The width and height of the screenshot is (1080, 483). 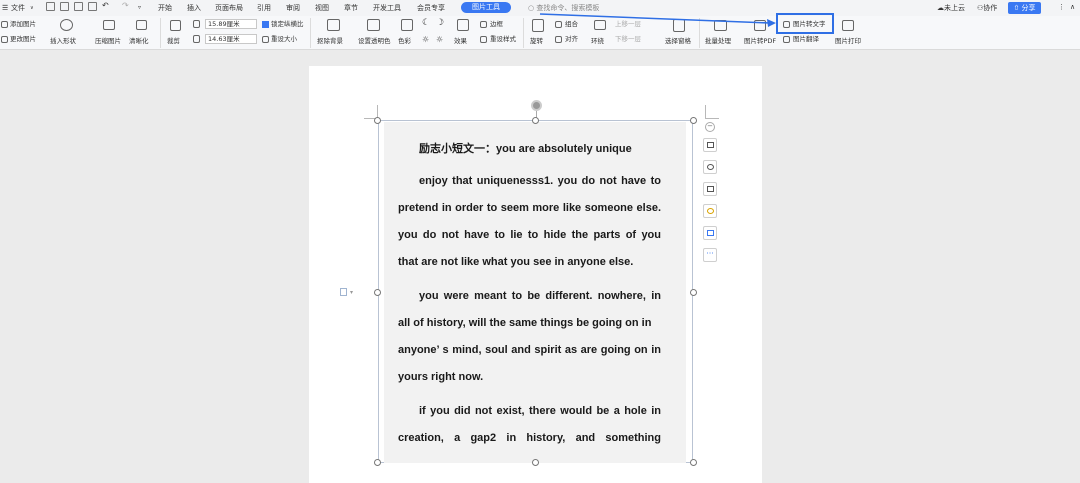 What do you see at coordinates (710, 211) in the screenshot?
I see `bulb-icon` at bounding box center [710, 211].